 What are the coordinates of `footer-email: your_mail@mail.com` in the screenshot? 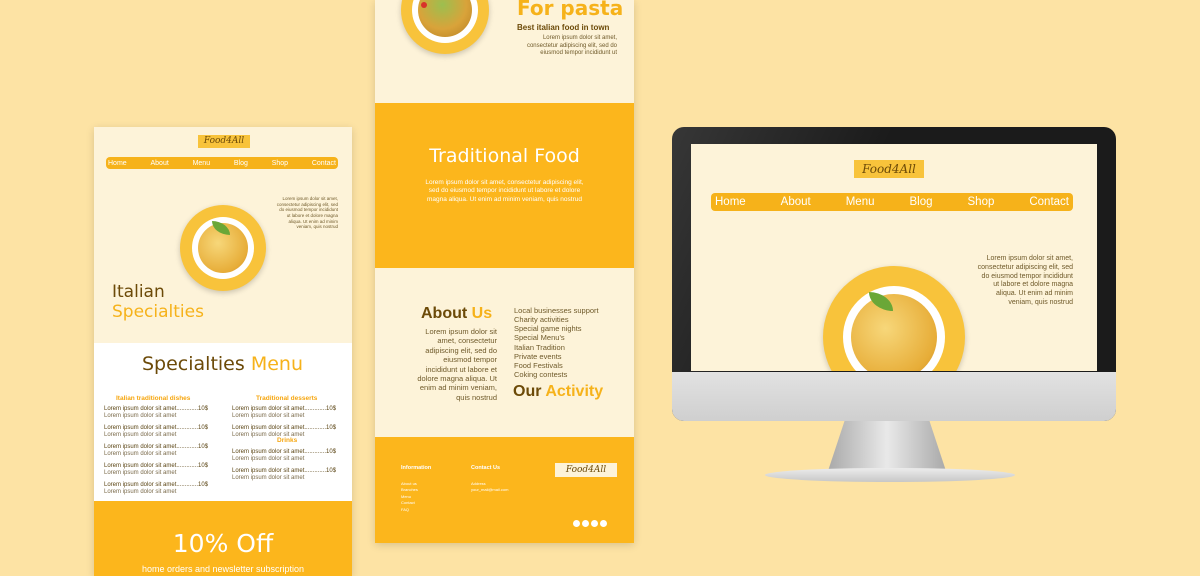 It's located at (489, 490).